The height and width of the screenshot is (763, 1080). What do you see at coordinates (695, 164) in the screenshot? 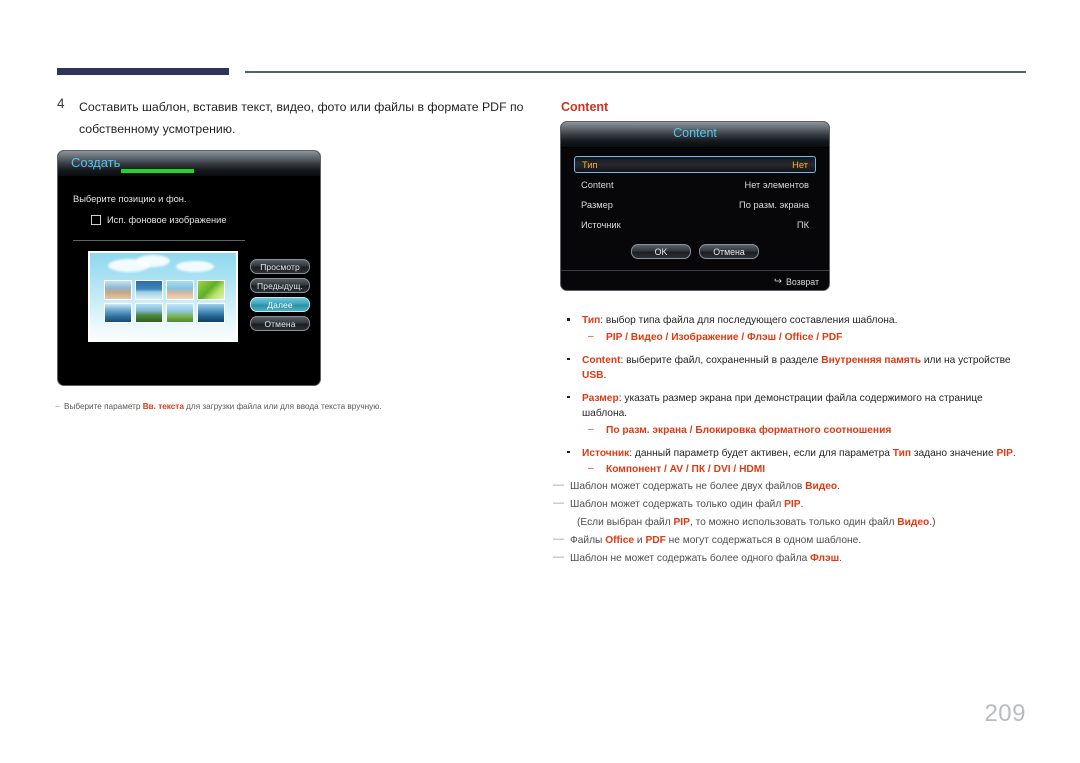
I see `row-type: Тип Нет` at bounding box center [695, 164].